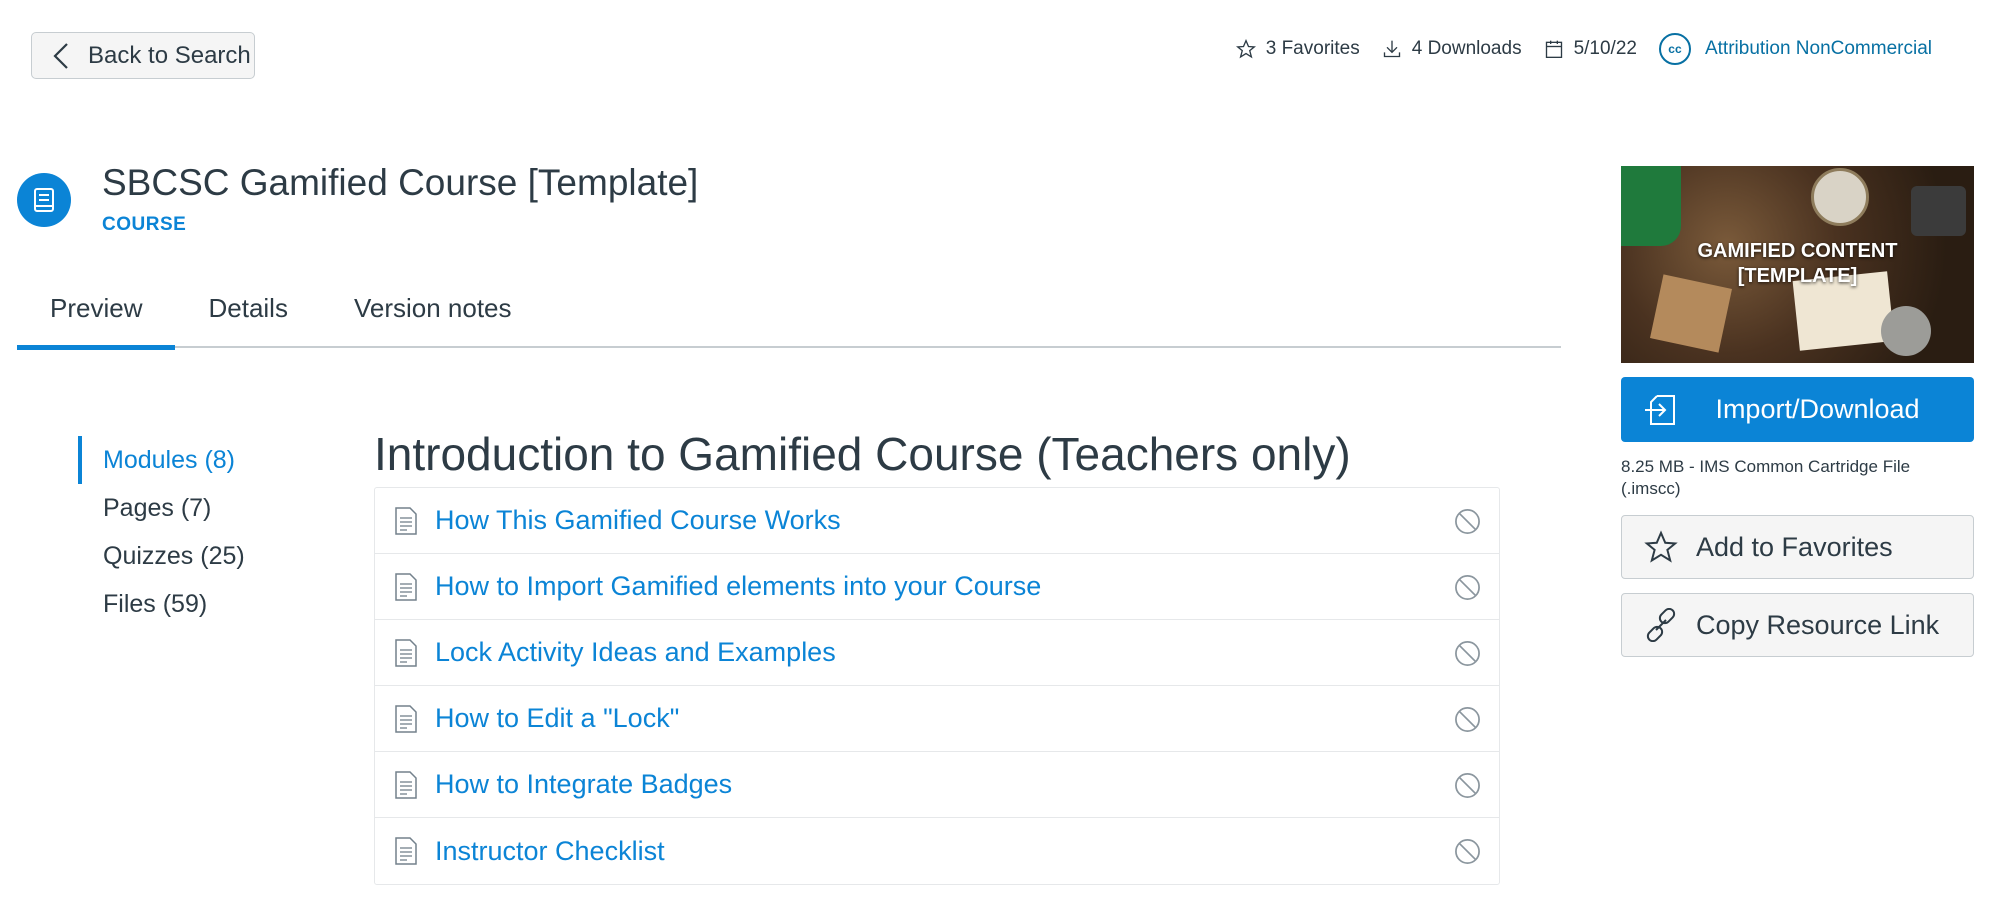 The height and width of the screenshot is (915, 1999). Describe the element at coordinates (1674, 49) in the screenshot. I see `creative-commons-icon: cc` at that location.